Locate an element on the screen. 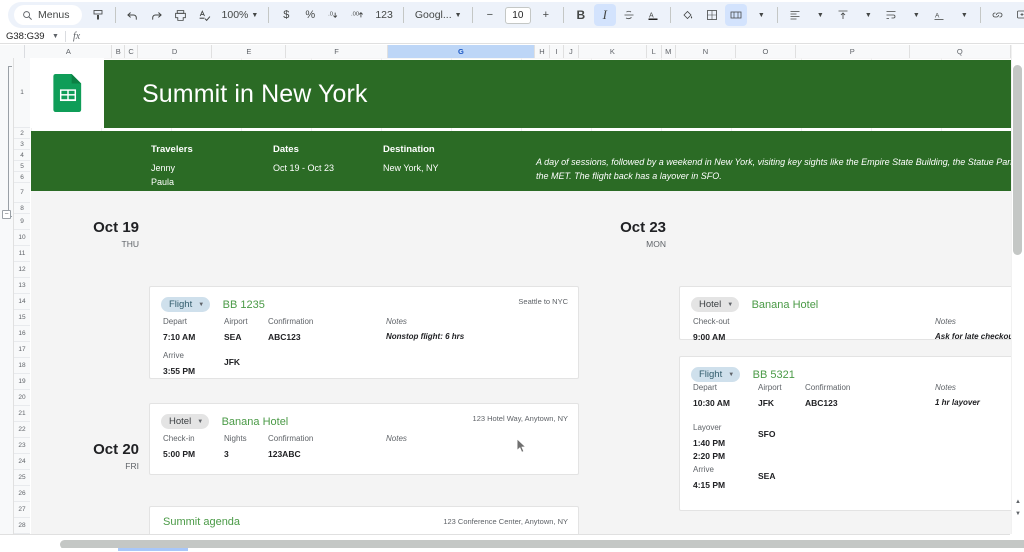  column-header-Q: Q is located at coordinates (960, 51).